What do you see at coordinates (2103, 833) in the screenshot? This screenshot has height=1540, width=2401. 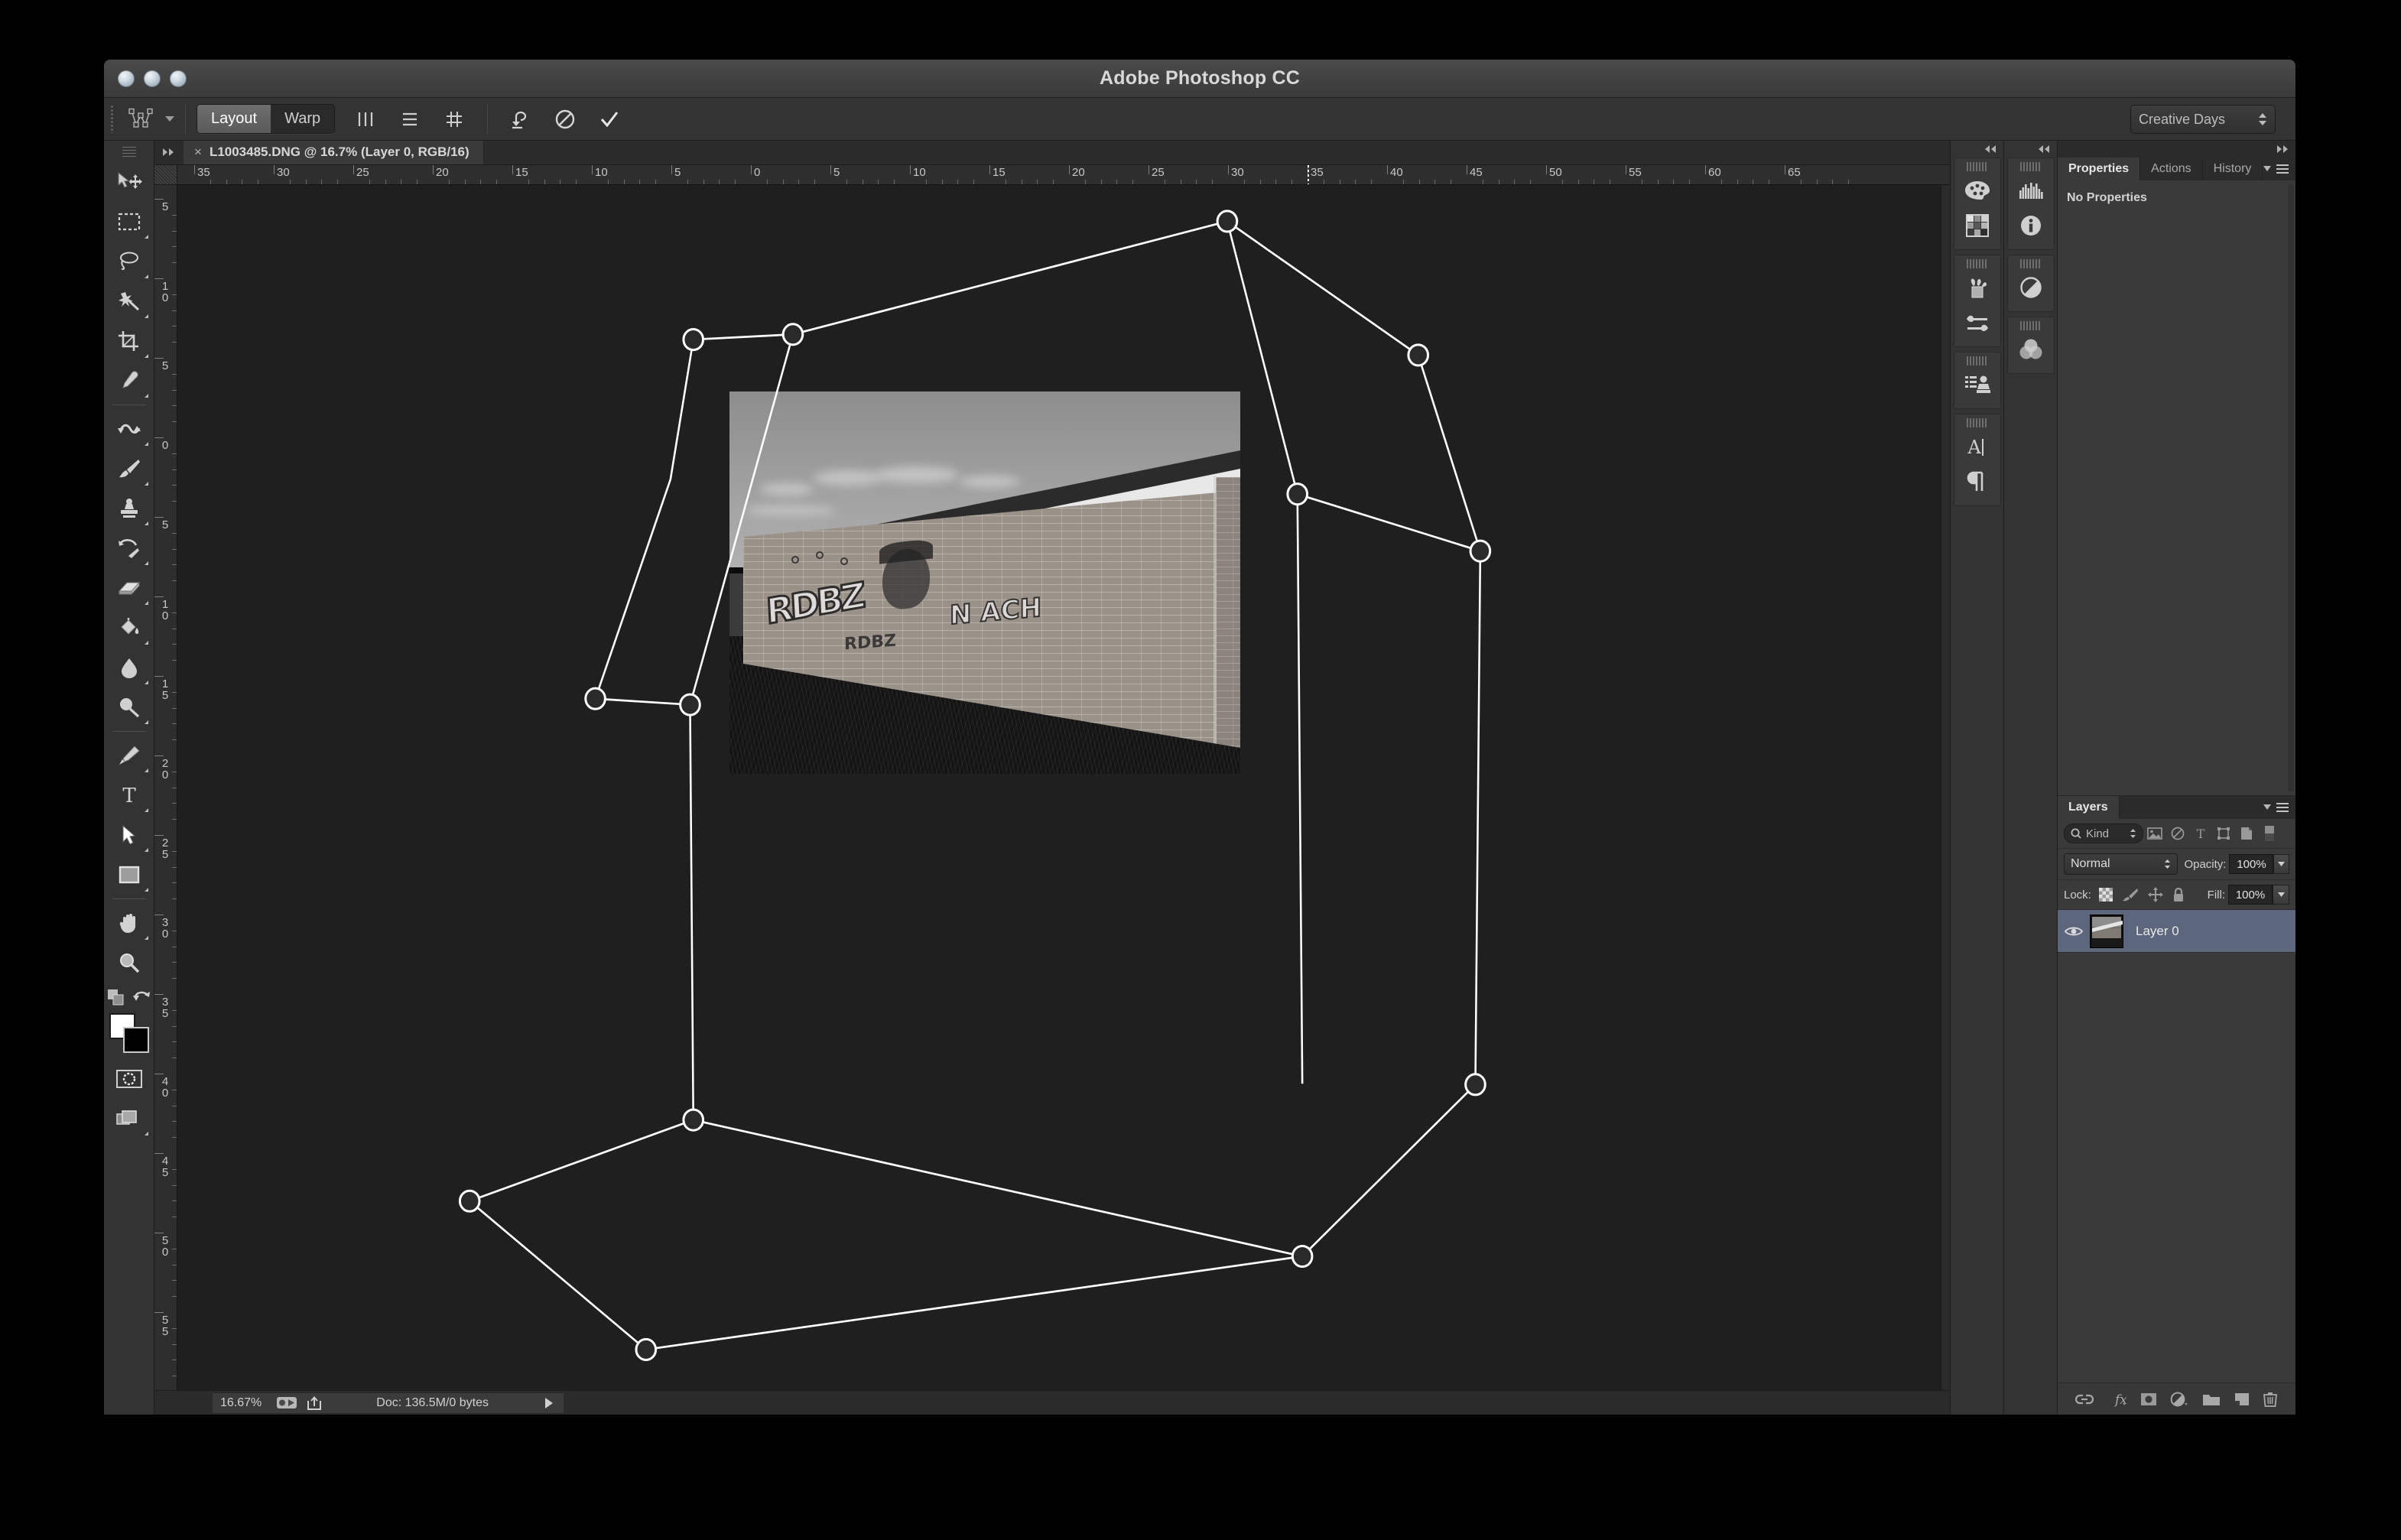 I see `filter-kind-field: Kind` at bounding box center [2103, 833].